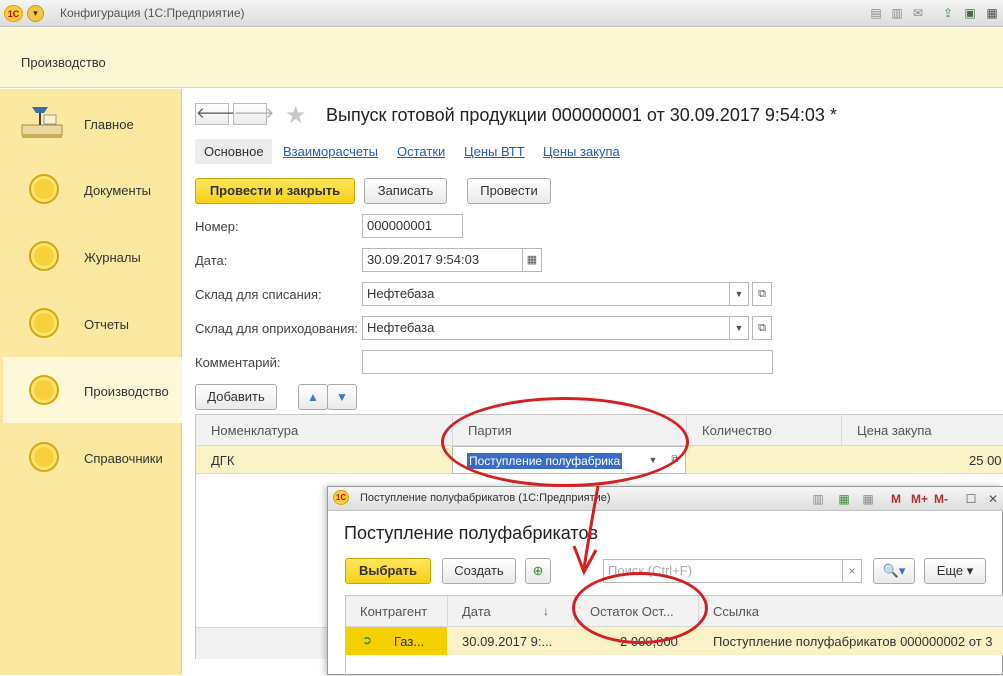 The height and width of the screenshot is (676, 1003). Describe the element at coordinates (546, 294) in the screenshot. I see `warehouse-out-field: Нефтебаза` at that location.